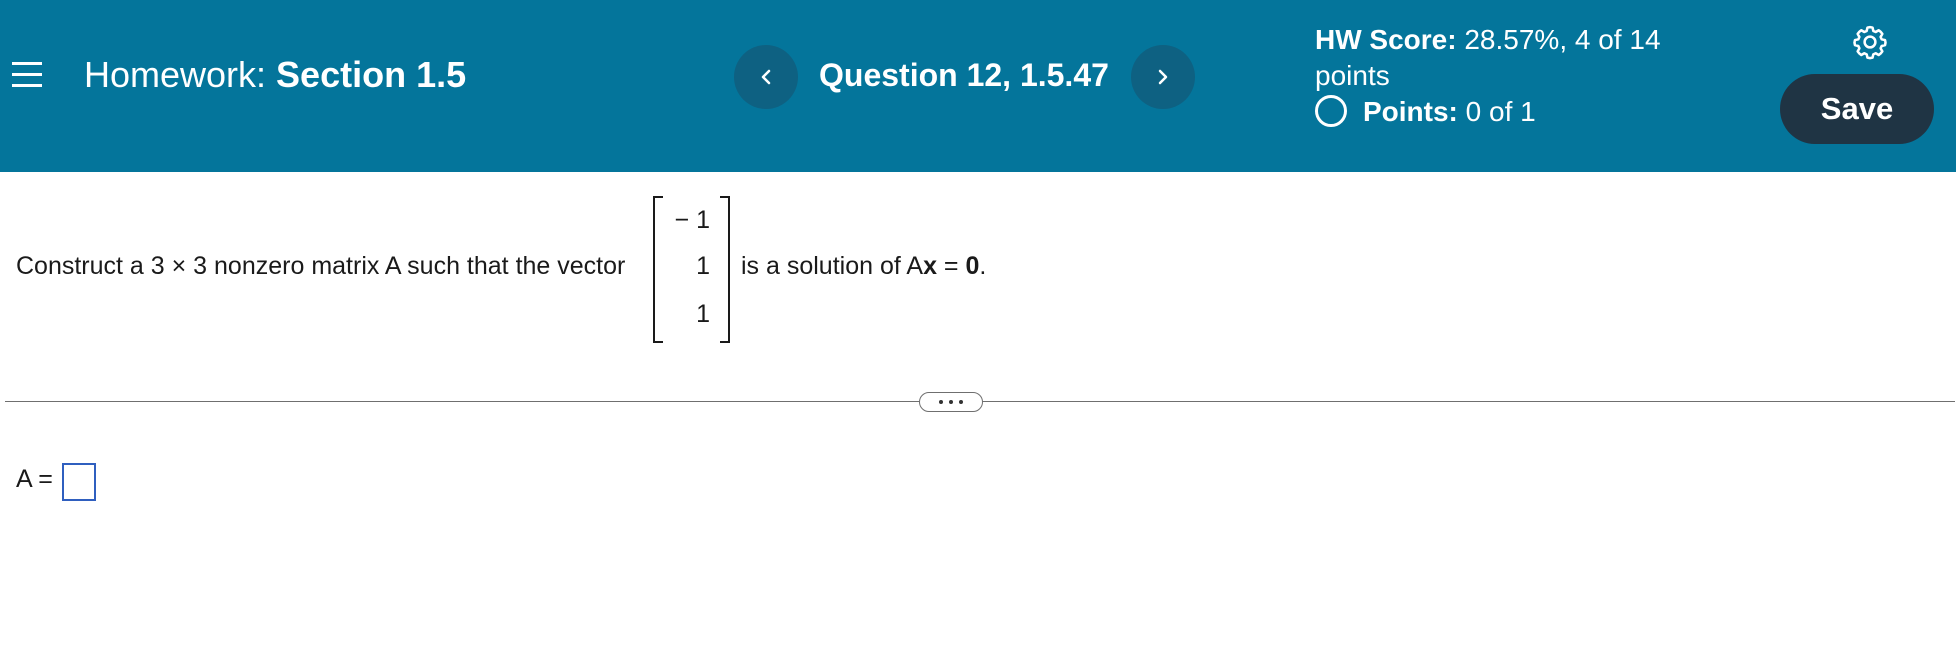 The image size is (1956, 654). I want to click on right-bracket, so click(725, 269).